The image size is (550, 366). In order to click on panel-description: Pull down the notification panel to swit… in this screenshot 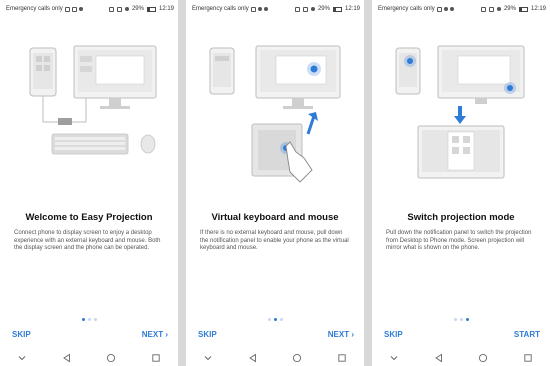, I will do `click(459, 241)`.